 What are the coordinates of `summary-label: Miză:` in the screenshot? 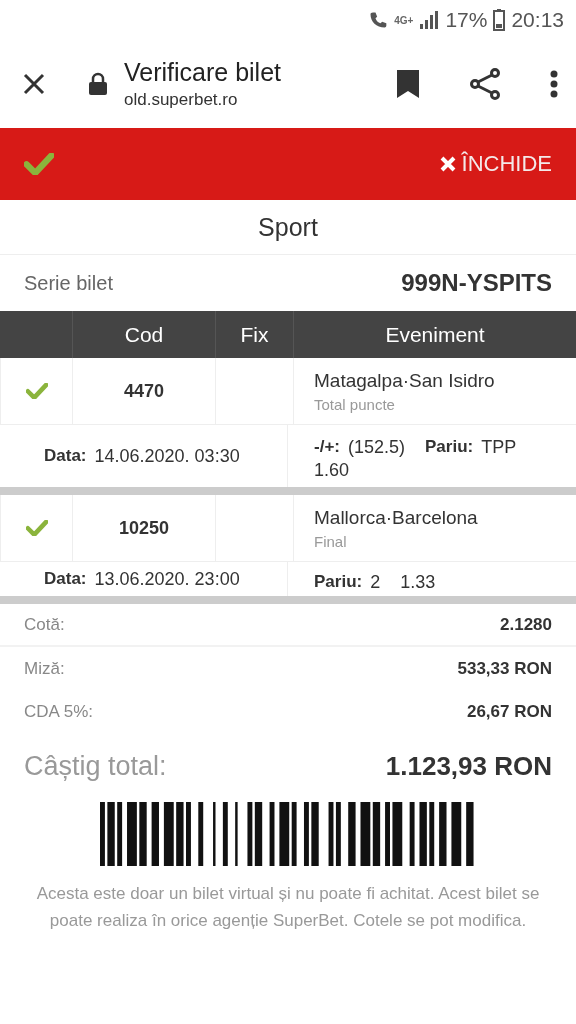 It's located at (44, 668).